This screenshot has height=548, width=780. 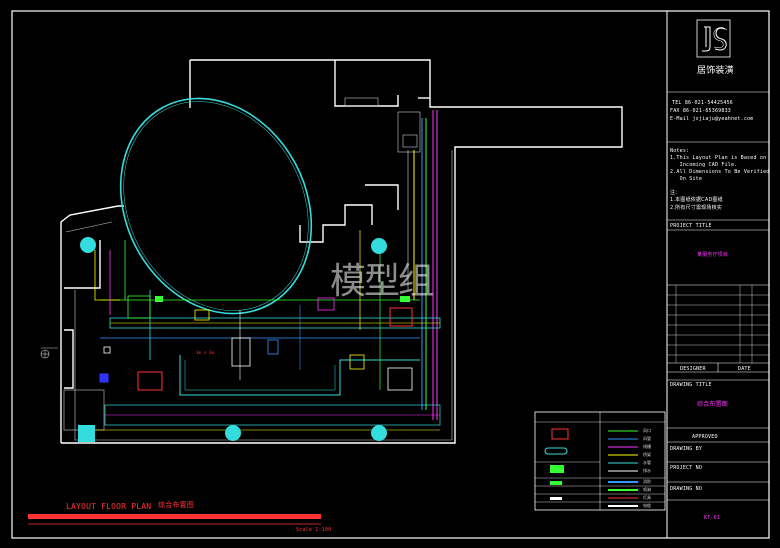 I want to click on notes-cn-heading: 注:, so click(x=674, y=193).